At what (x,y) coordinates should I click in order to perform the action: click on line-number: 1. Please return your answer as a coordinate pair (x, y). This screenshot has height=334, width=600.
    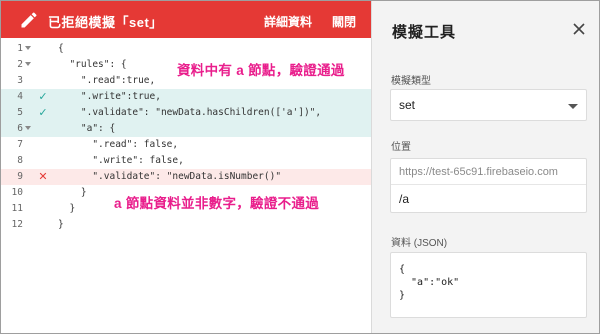
    Looking at the image, I should click on (20, 48).